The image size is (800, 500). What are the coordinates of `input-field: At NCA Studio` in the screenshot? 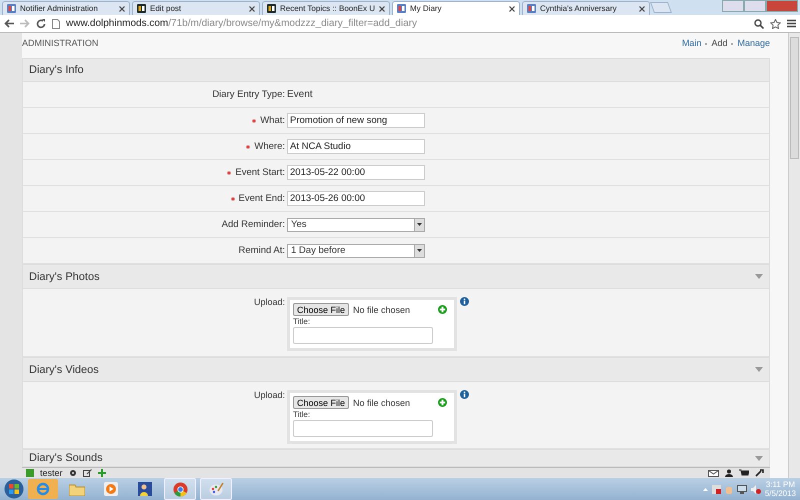 It's located at (356, 146).